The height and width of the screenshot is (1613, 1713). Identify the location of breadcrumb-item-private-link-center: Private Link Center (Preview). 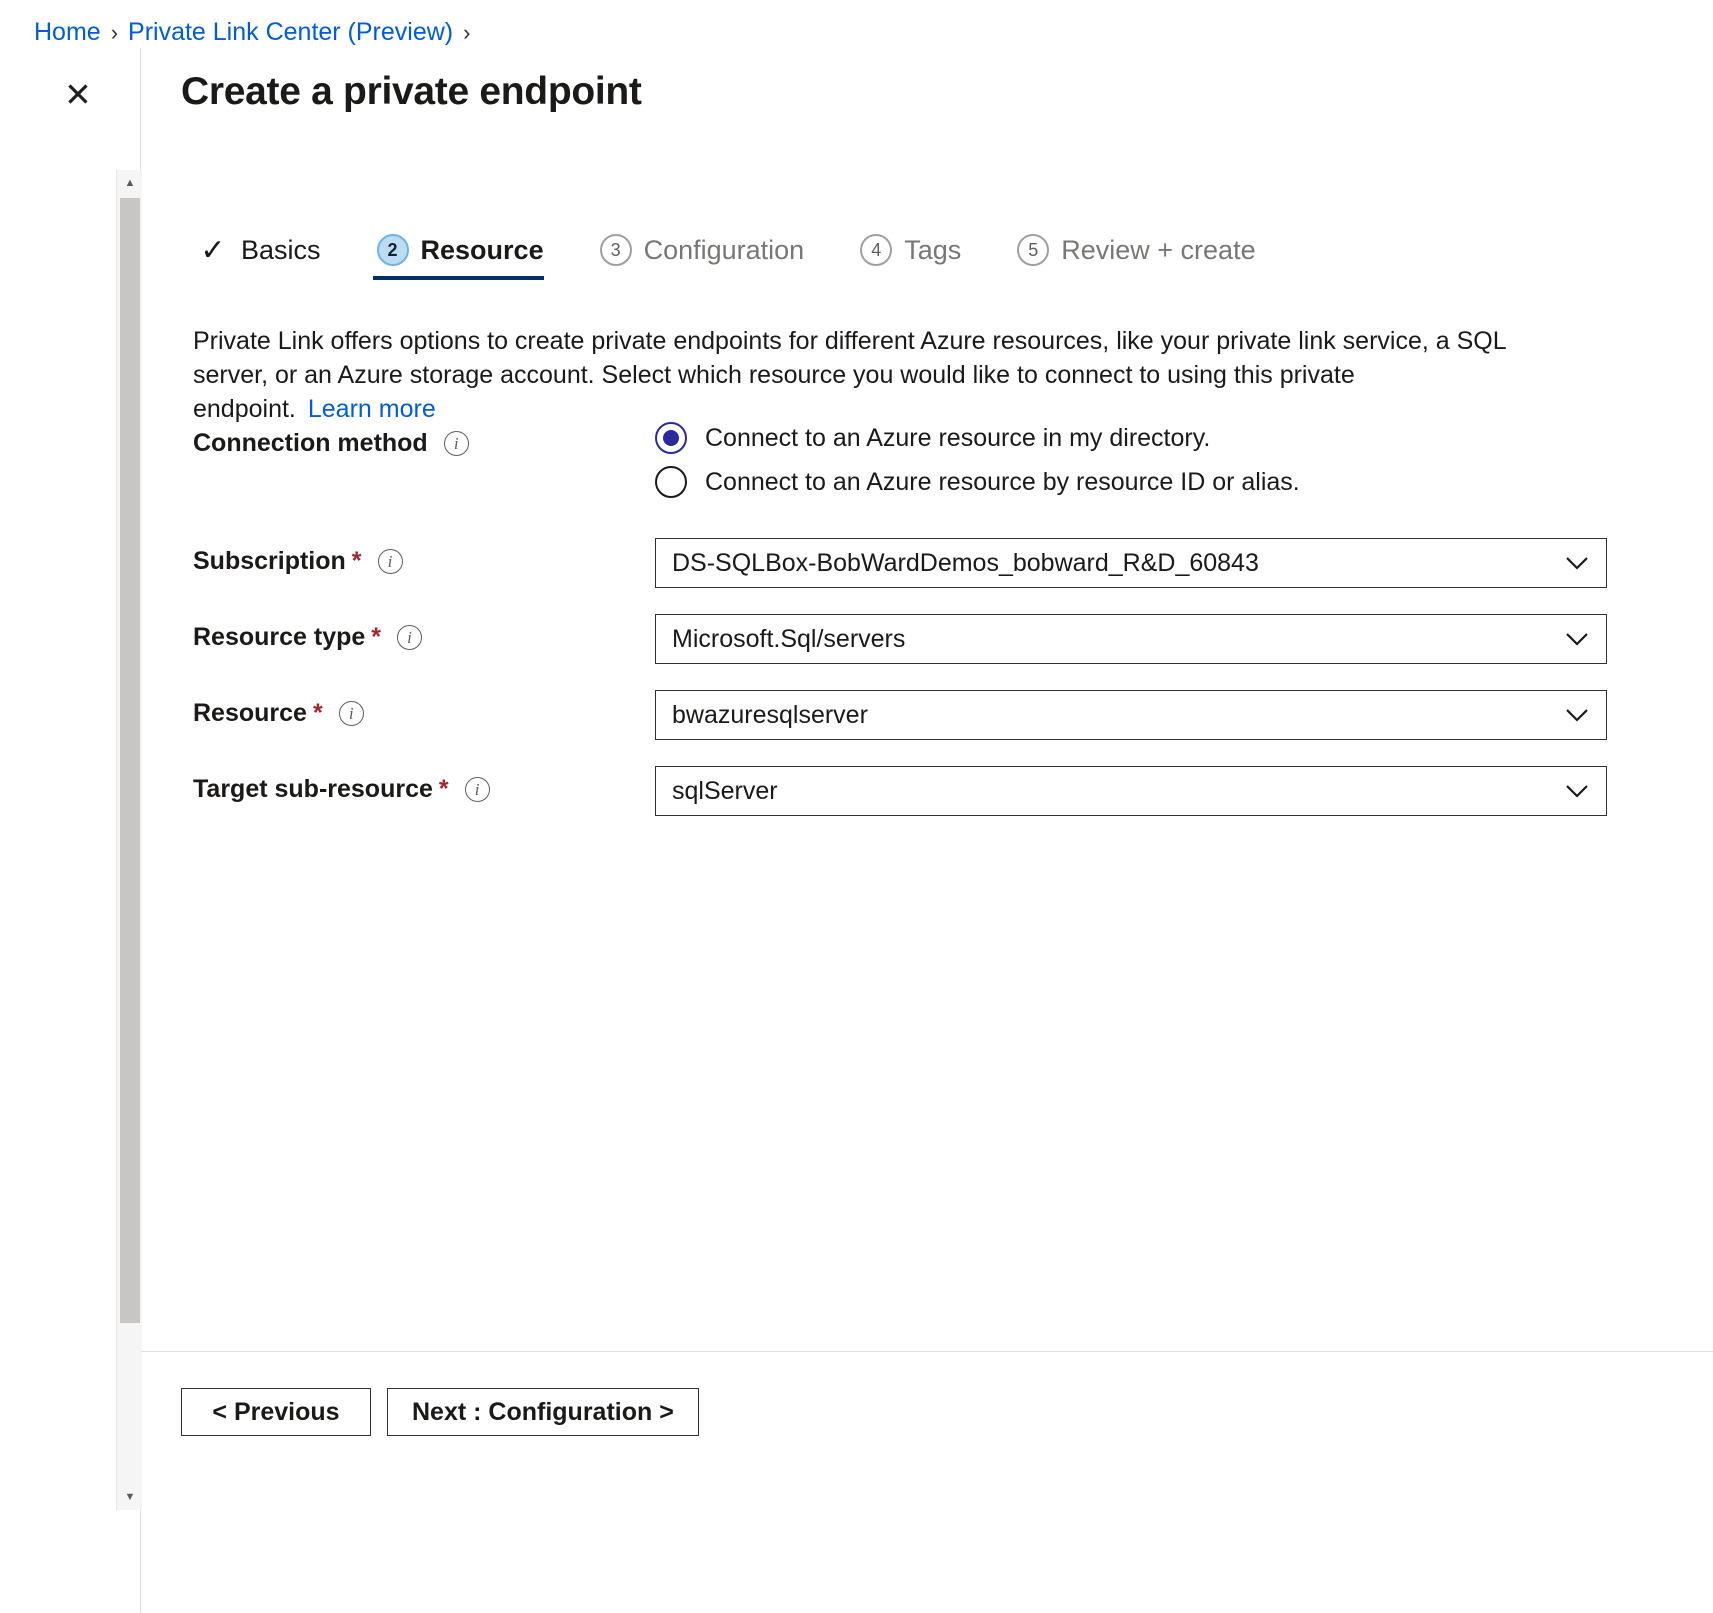
(290, 32).